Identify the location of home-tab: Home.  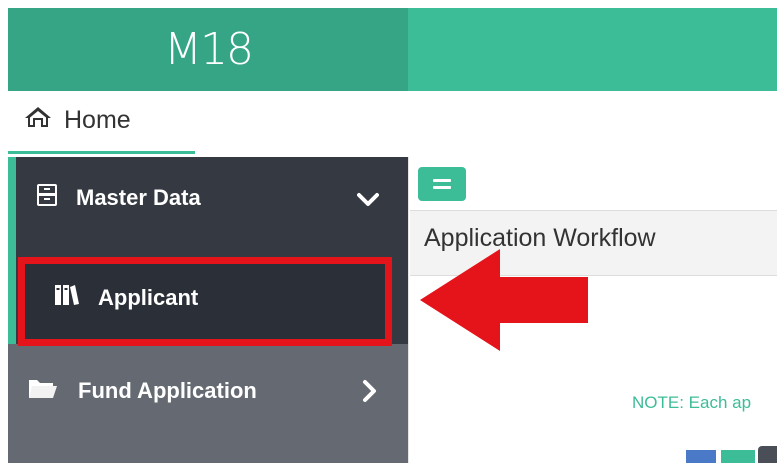
(77, 120).